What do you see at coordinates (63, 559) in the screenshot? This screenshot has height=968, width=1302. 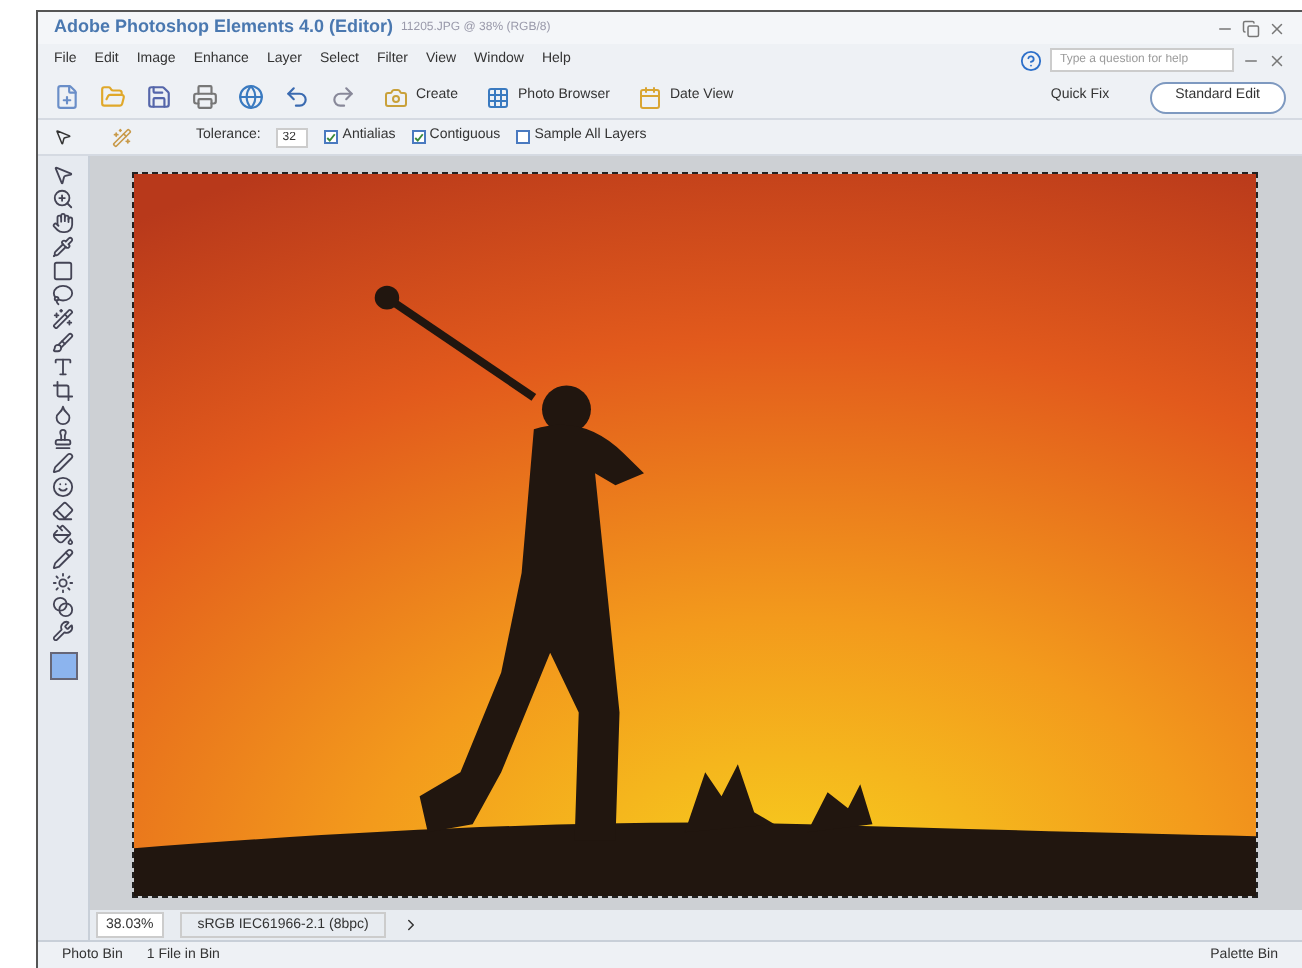 I see `pencil-icon` at bounding box center [63, 559].